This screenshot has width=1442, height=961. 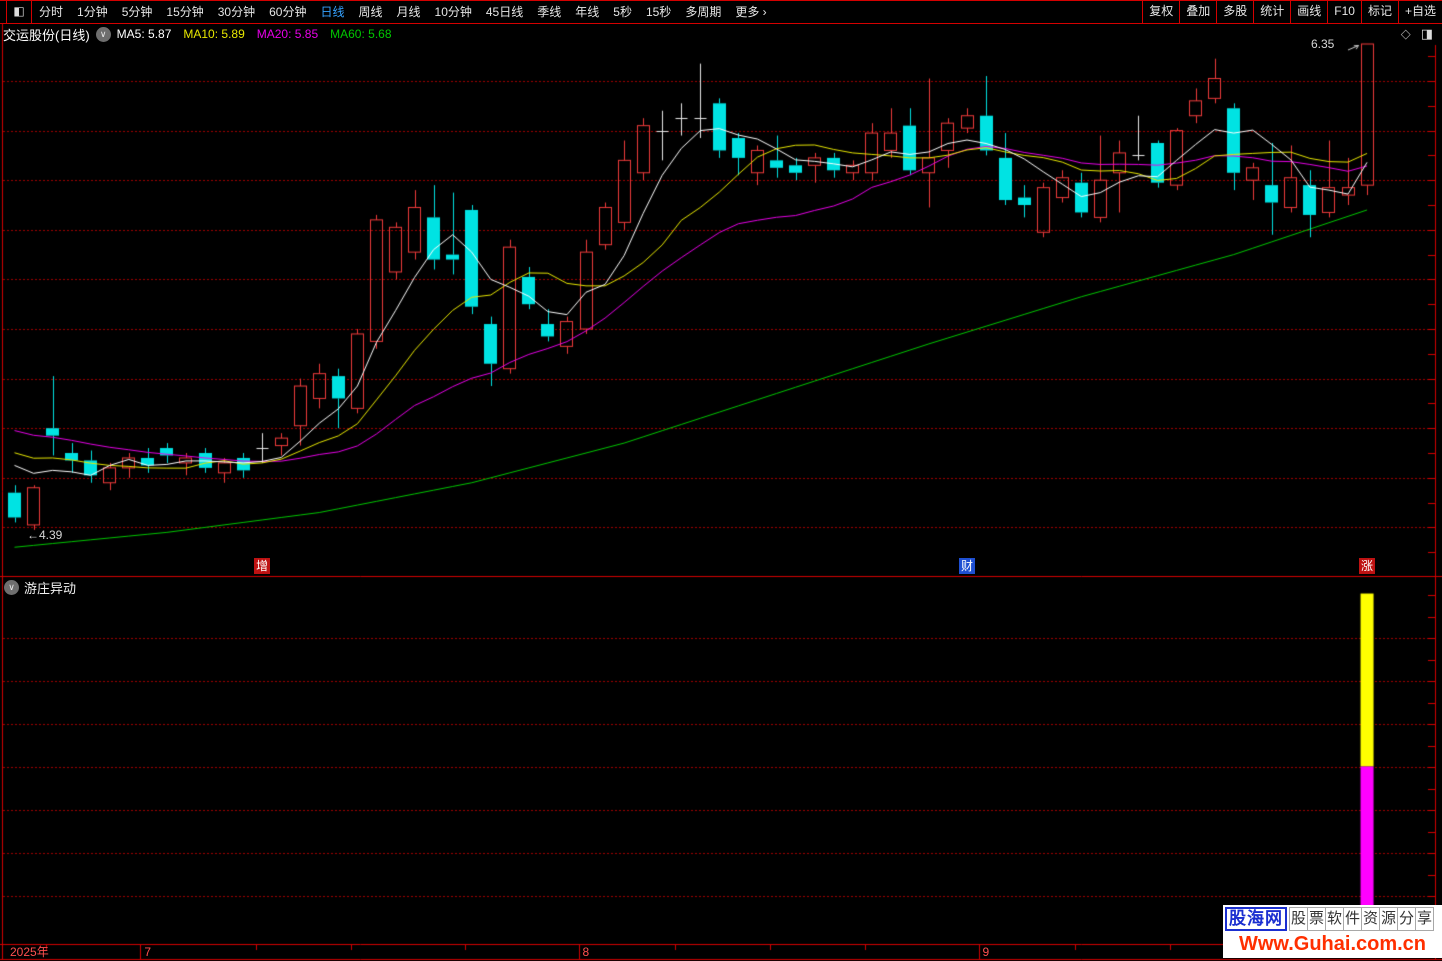 What do you see at coordinates (287, 34) in the screenshot?
I see `ma-label: MA20: 5.85` at bounding box center [287, 34].